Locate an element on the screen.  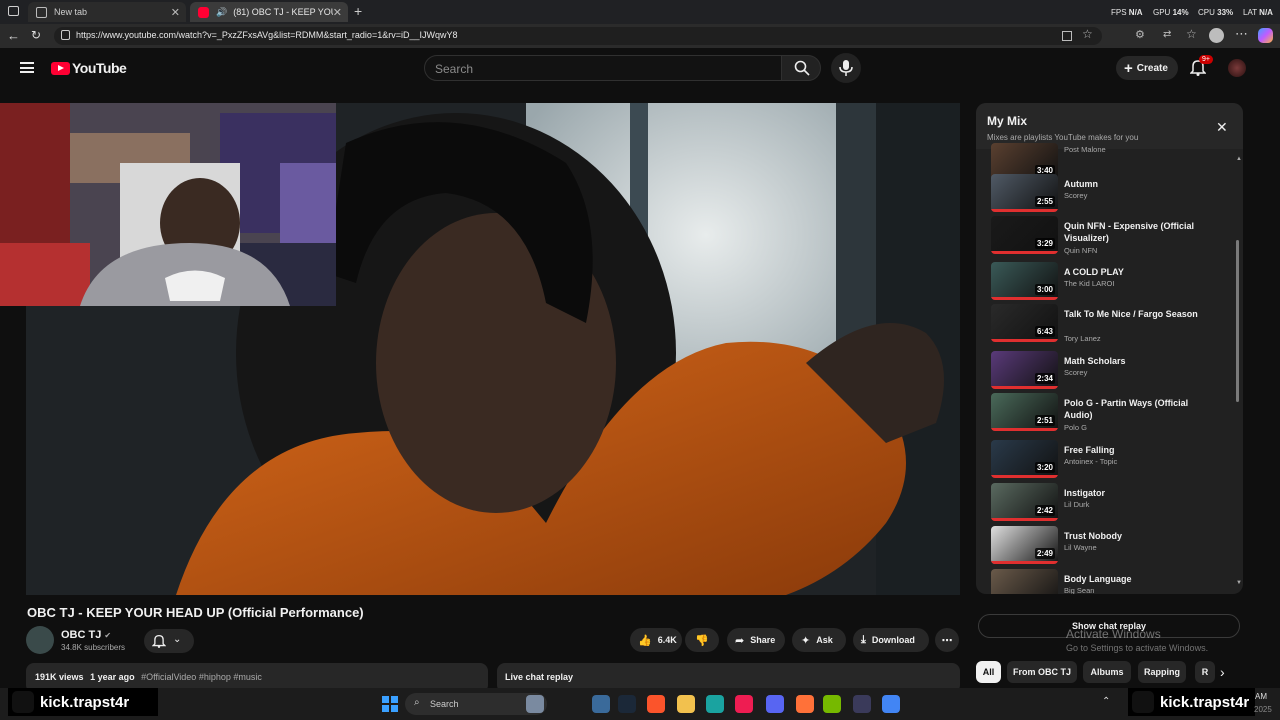
chip-albums: Albums is located at coordinates (1107, 672).